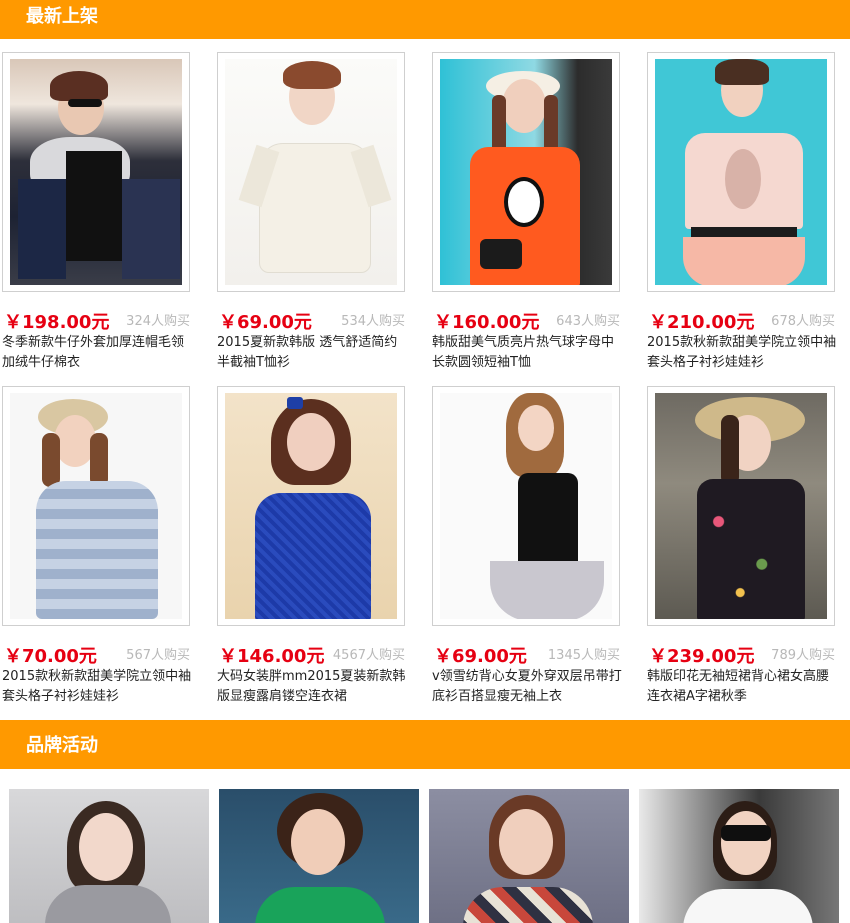 This screenshot has height=923, width=850. I want to click on price-row: ￥146.00元 4567人购买, so click(312, 654).